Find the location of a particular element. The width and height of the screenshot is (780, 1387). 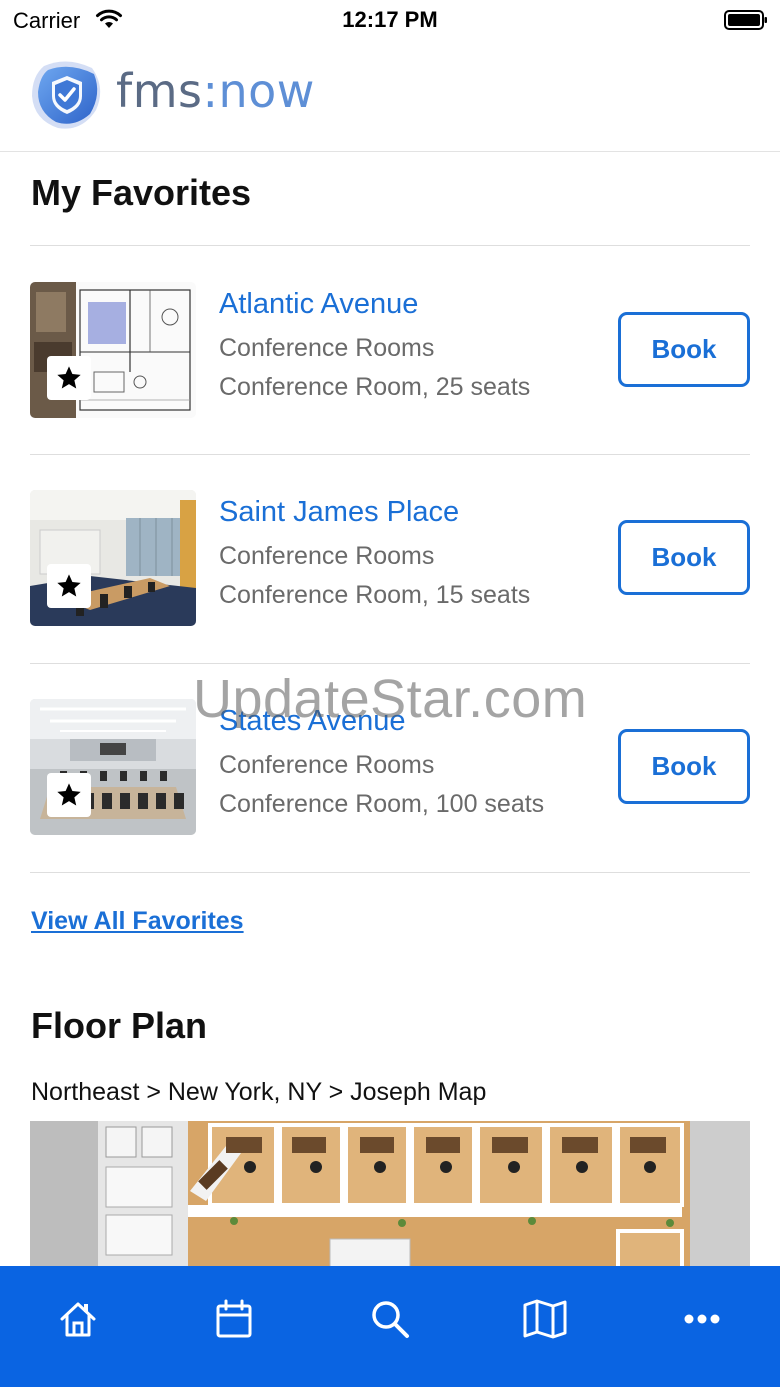

logo-text: fms:now is located at coordinates (215, 91).